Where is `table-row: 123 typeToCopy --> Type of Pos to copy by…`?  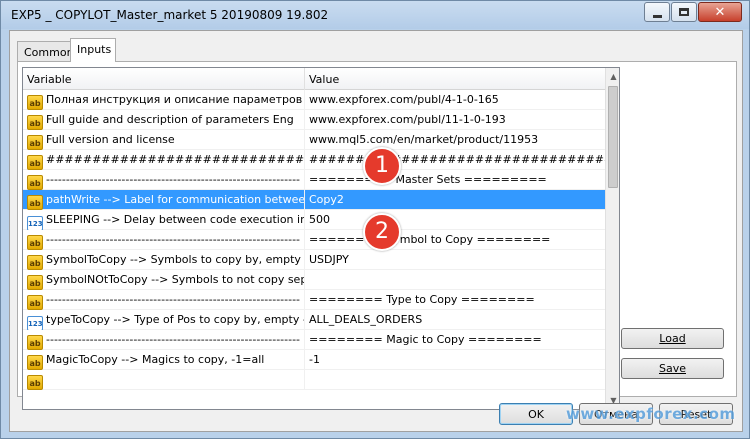 table-row: 123 typeToCopy --> Type of Pos to copy by… is located at coordinates (314, 320).